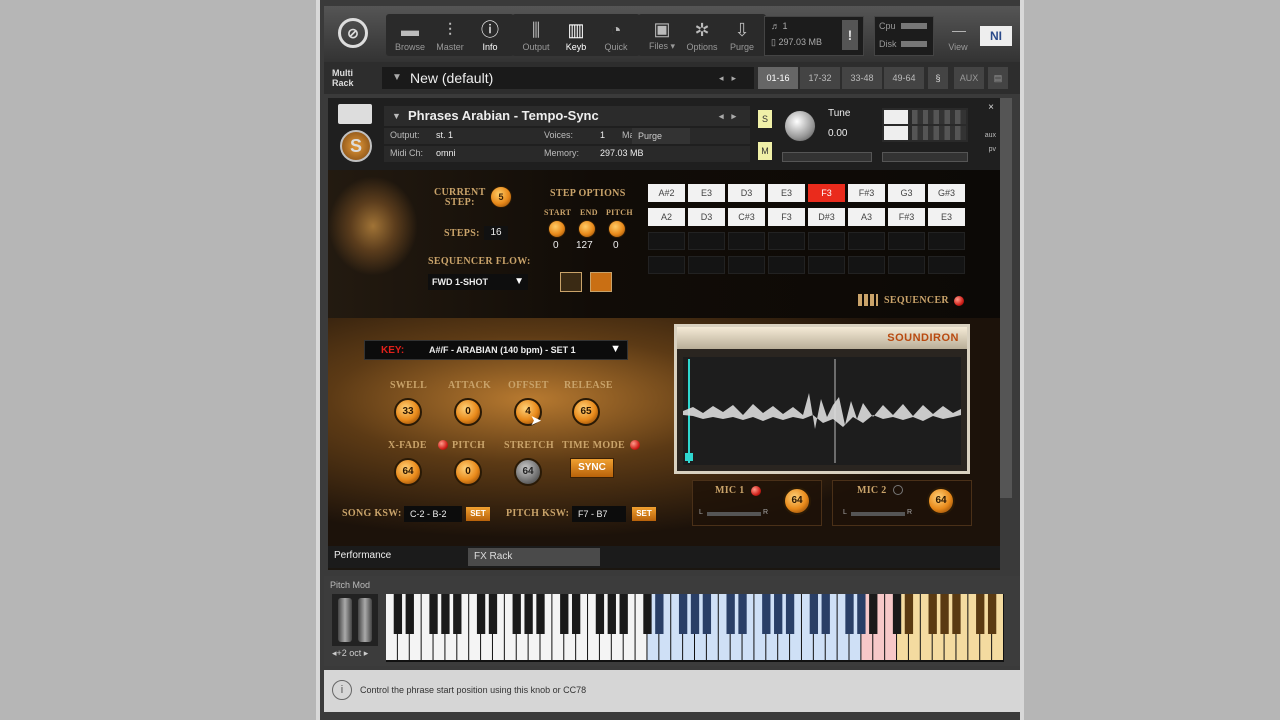  What do you see at coordinates (592, 468) in the screenshot?
I see `sync-button: SYNC` at bounding box center [592, 468].